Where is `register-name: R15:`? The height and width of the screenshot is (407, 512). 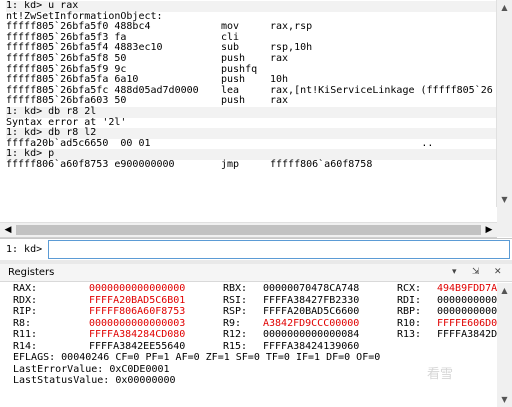
register-name: R15: is located at coordinates (235, 346).